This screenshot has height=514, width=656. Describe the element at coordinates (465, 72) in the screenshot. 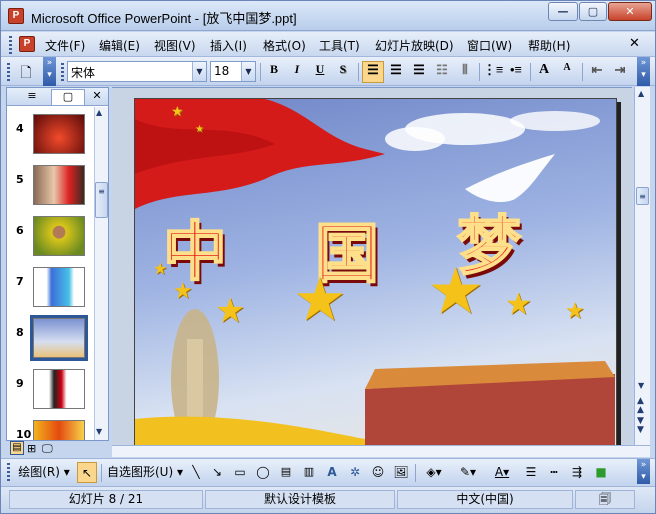

I see `columns-icon: ⫴` at that location.